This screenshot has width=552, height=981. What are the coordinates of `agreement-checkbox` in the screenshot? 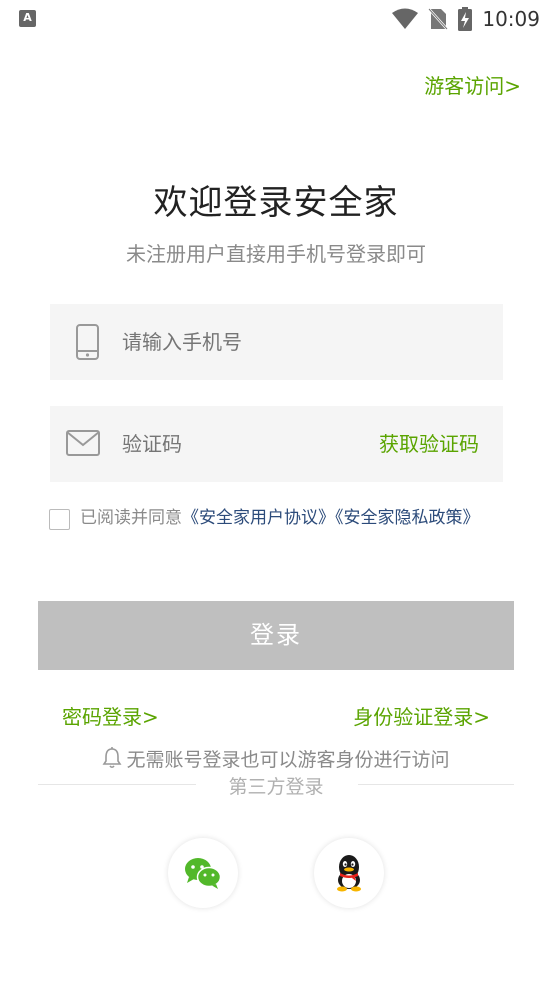 It's located at (59, 519).